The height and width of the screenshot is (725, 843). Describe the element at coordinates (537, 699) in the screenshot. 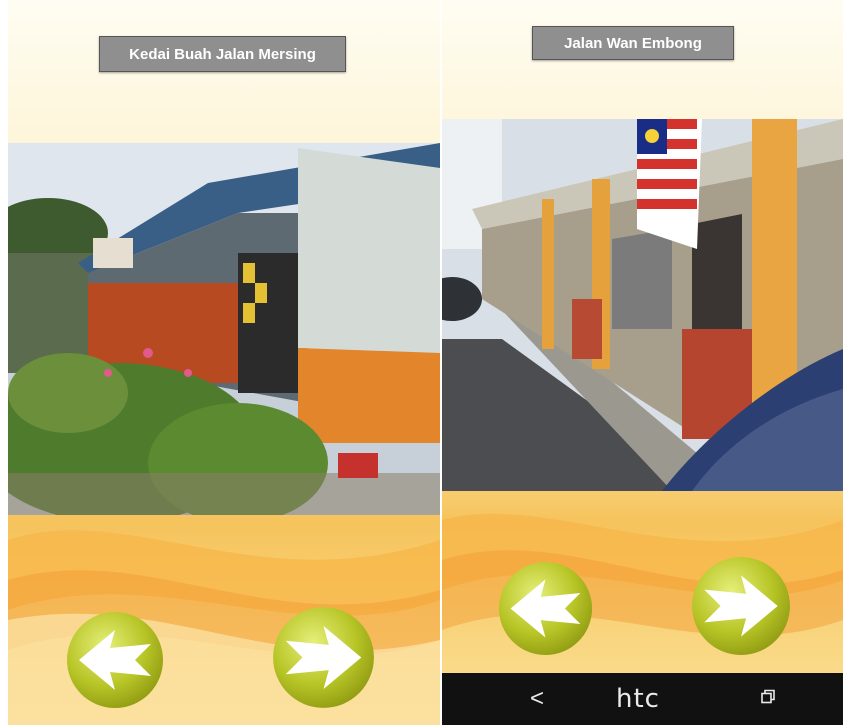

I see `system-back-button: <` at that location.